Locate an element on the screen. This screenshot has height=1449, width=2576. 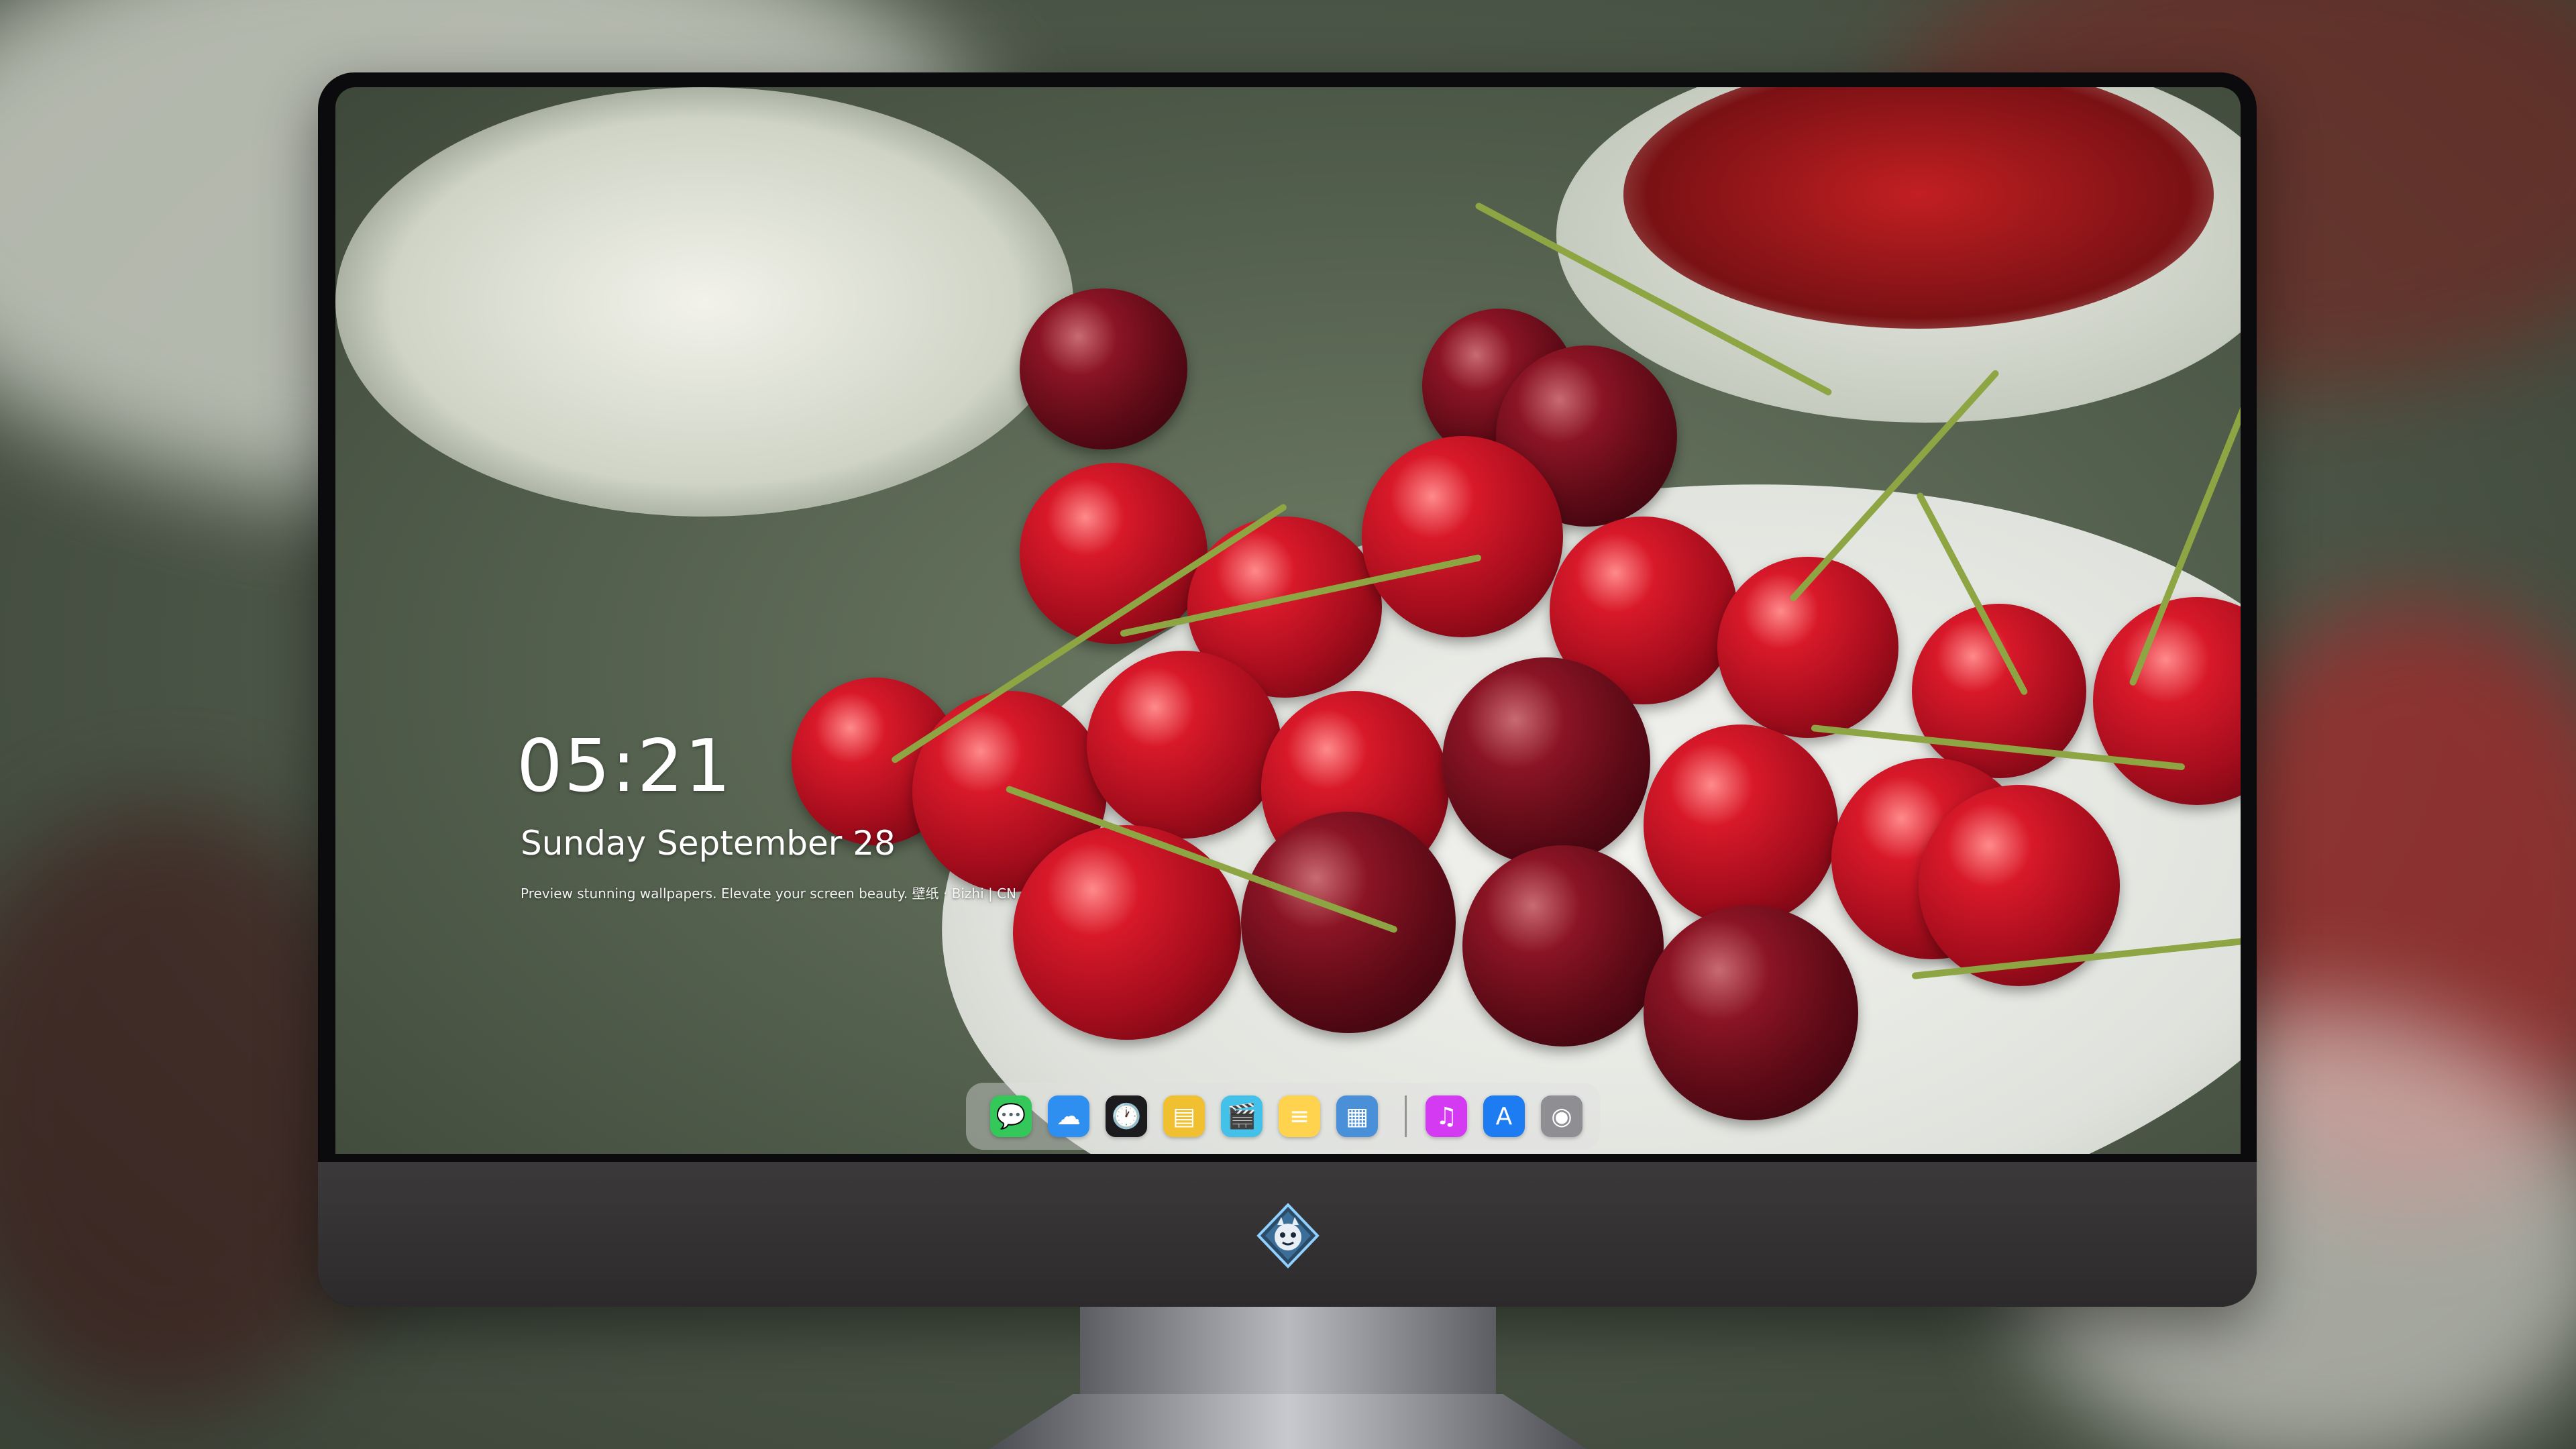
app-store-icon: A is located at coordinates (1504, 1116).